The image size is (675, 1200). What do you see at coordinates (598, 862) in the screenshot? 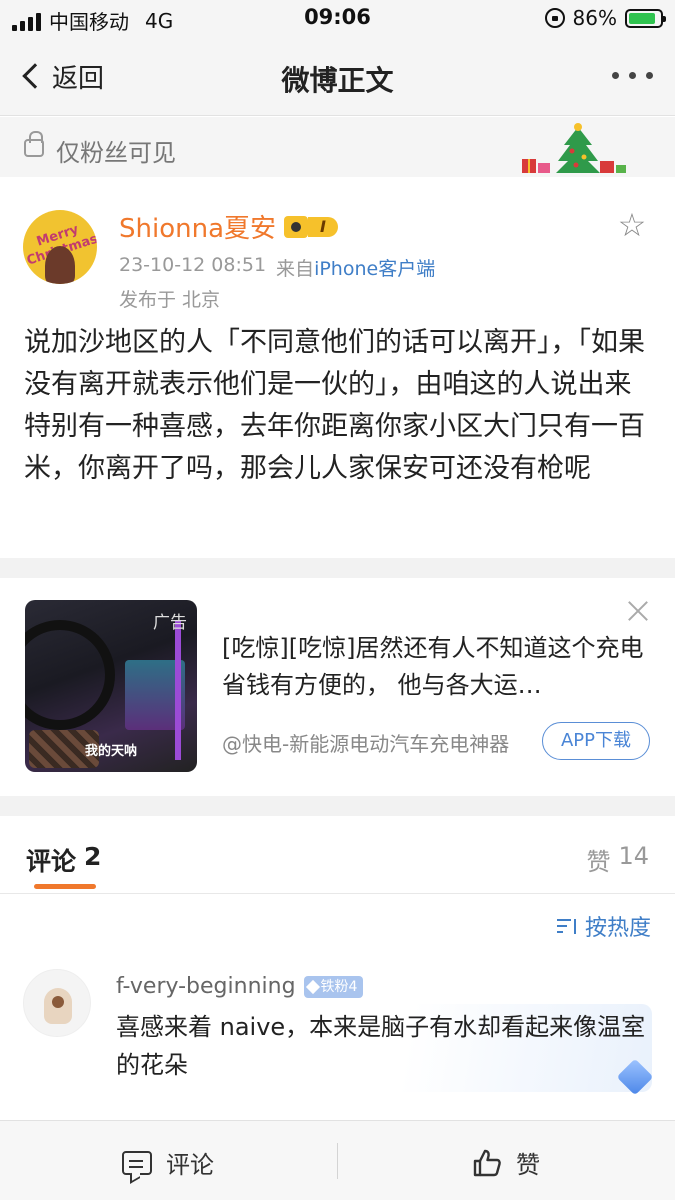
I see `likes-label: 赞` at bounding box center [598, 862].